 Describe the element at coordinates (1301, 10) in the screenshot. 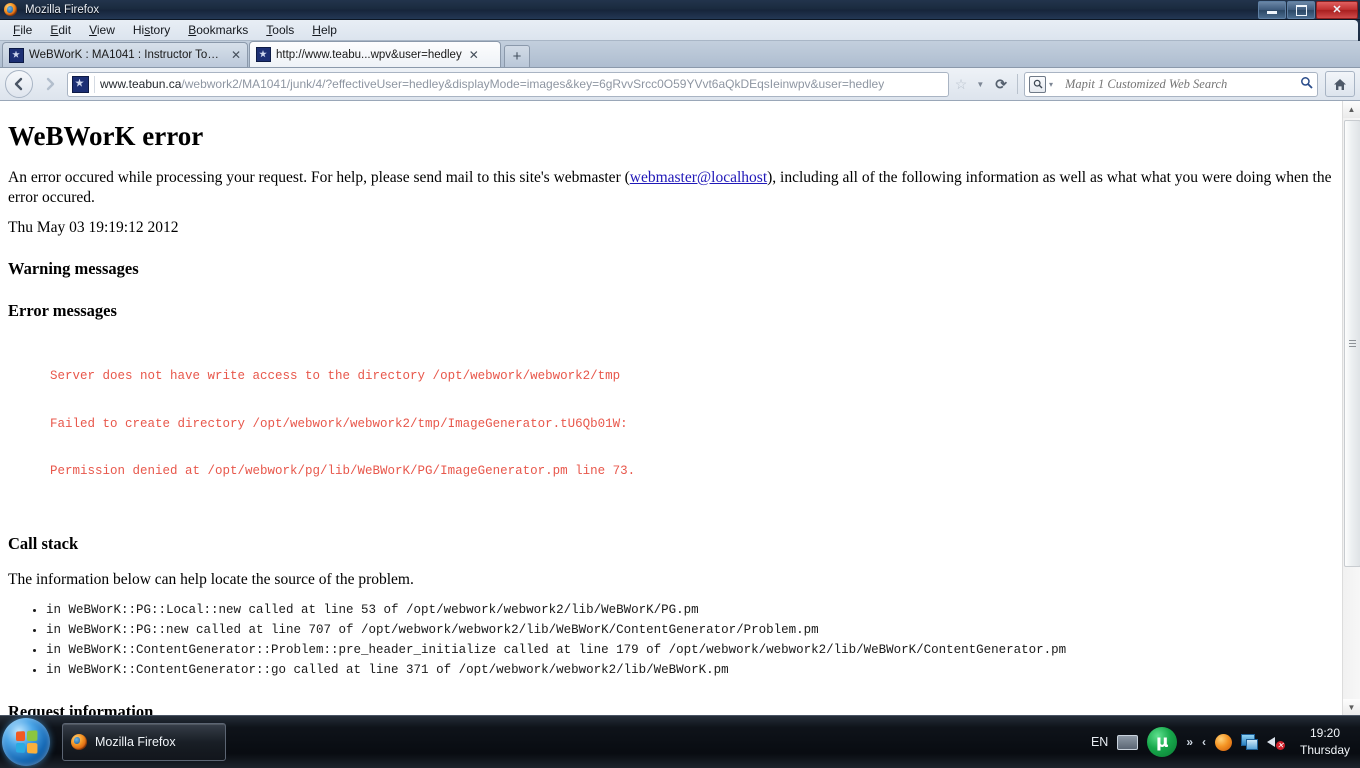

I see `restore-button` at that location.